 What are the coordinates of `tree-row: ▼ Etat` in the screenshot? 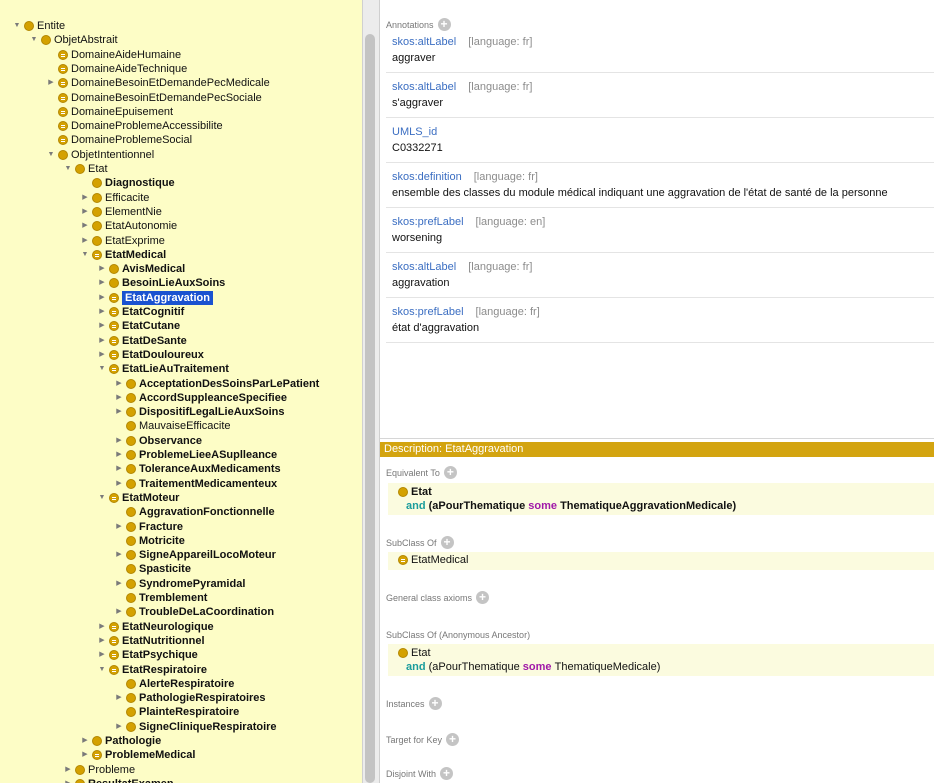 It's located at (85, 169).